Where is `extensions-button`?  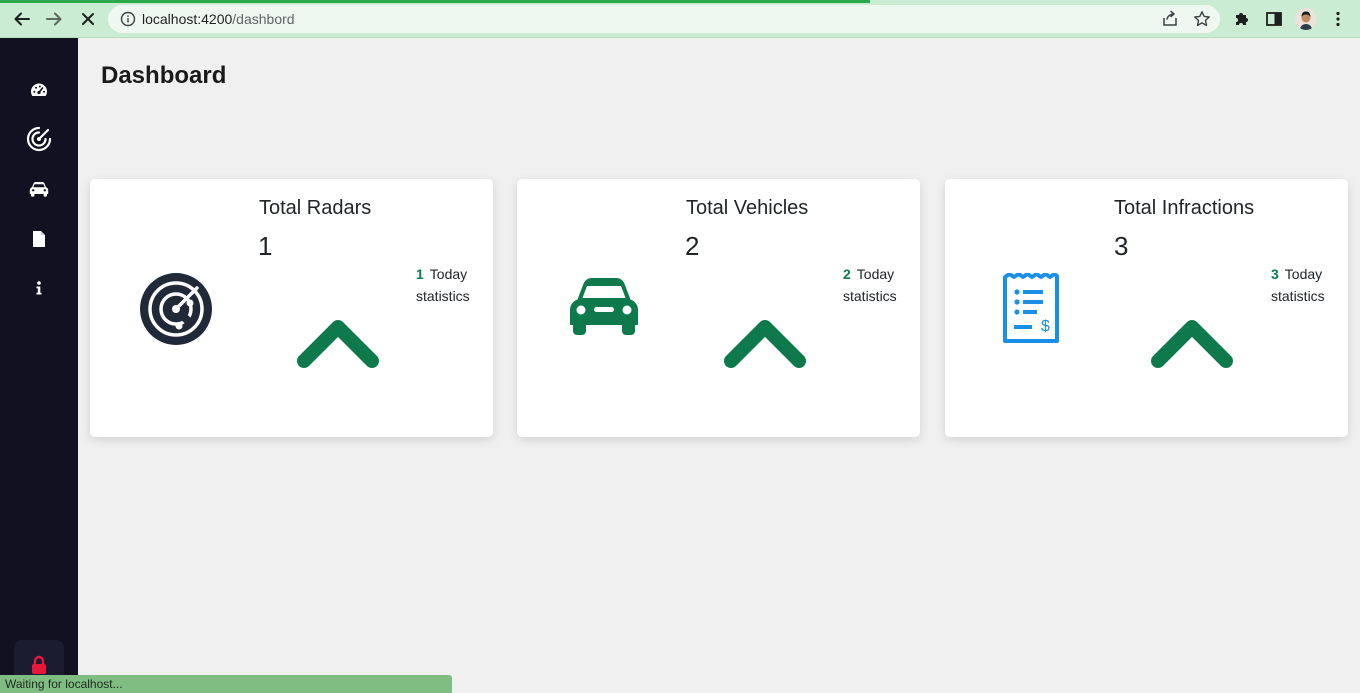 extensions-button is located at coordinates (1242, 19).